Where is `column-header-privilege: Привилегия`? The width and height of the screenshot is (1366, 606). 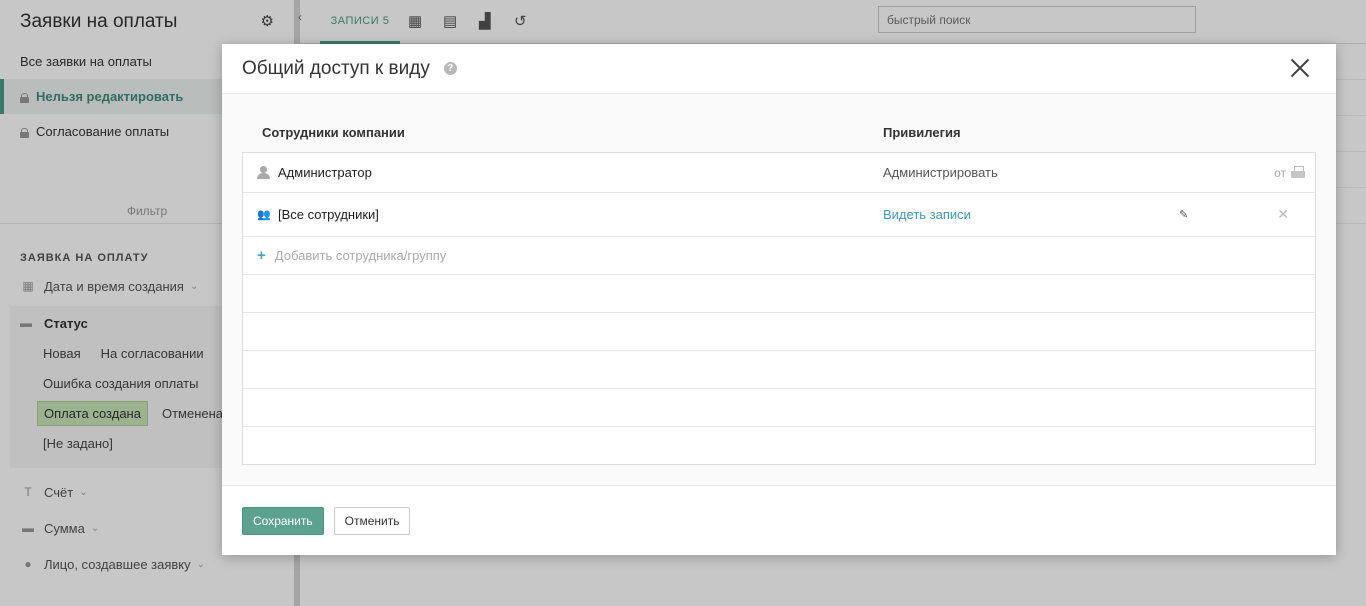
column-header-privilege: Привилегия is located at coordinates (922, 132).